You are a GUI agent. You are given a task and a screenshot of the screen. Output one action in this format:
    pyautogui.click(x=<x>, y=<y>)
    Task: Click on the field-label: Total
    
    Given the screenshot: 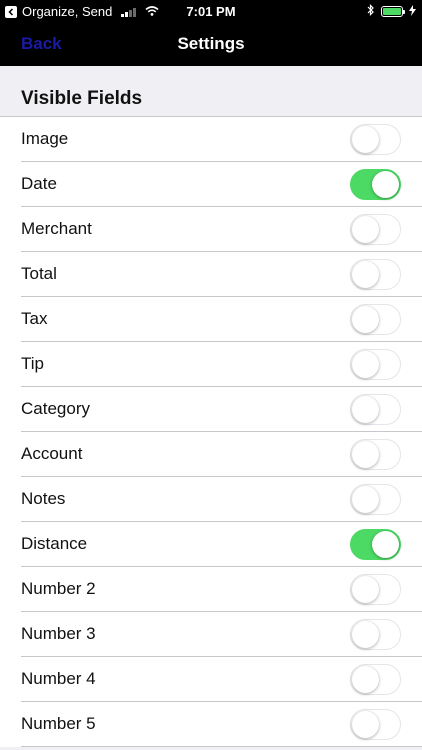 What is the action you would take?
    pyautogui.click(x=39, y=273)
    